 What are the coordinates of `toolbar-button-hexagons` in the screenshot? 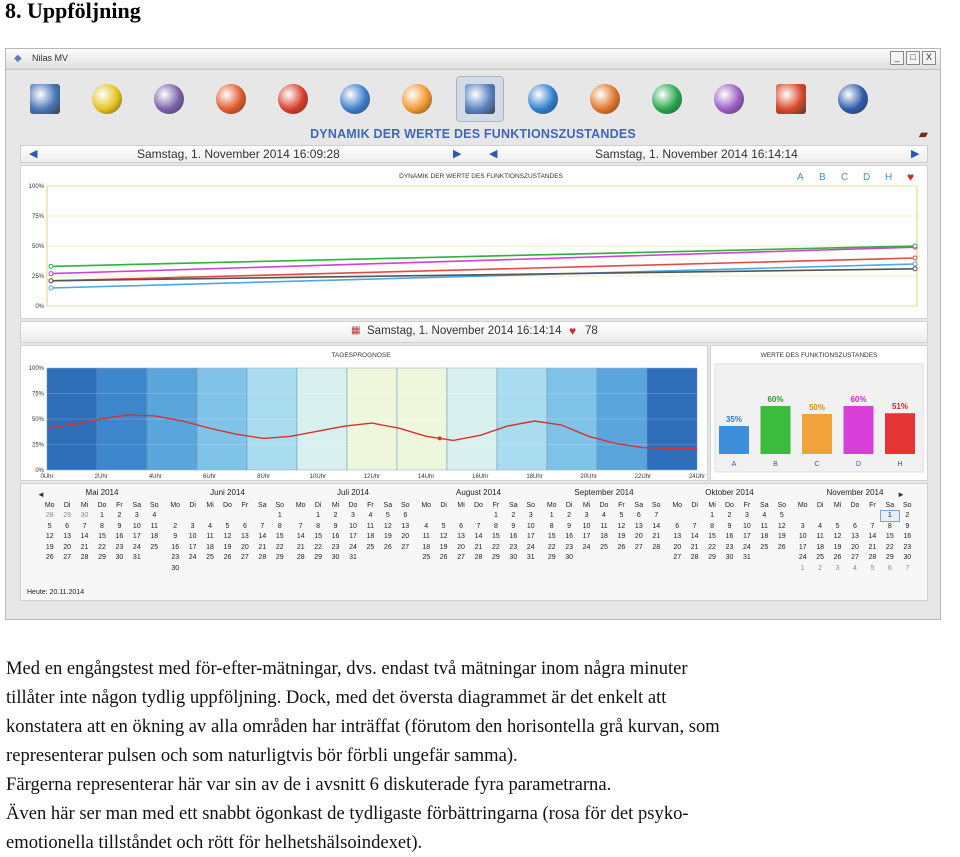 It's located at (231, 99).